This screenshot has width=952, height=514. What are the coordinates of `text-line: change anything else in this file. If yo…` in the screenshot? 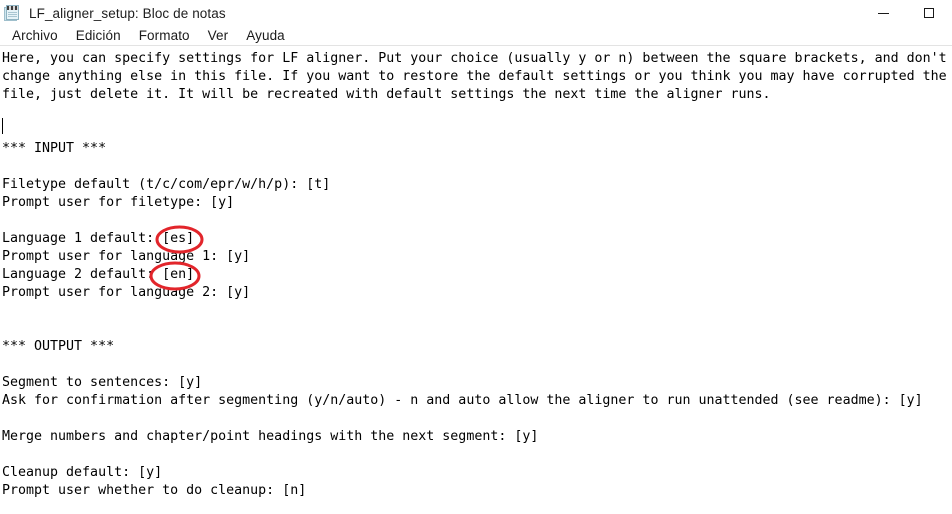 It's located at (474, 76).